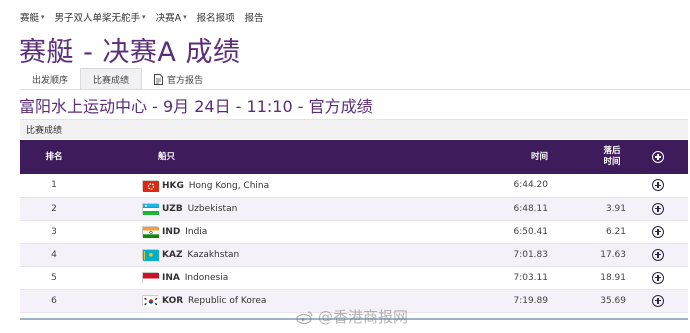  What do you see at coordinates (54, 157) in the screenshot?
I see `header-rank: 排名` at bounding box center [54, 157].